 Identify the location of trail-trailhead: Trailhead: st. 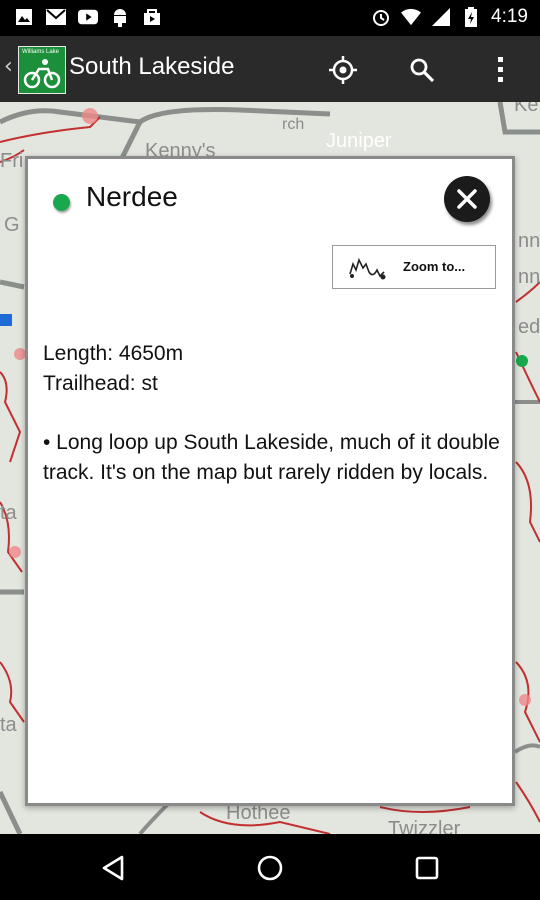
(100, 383).